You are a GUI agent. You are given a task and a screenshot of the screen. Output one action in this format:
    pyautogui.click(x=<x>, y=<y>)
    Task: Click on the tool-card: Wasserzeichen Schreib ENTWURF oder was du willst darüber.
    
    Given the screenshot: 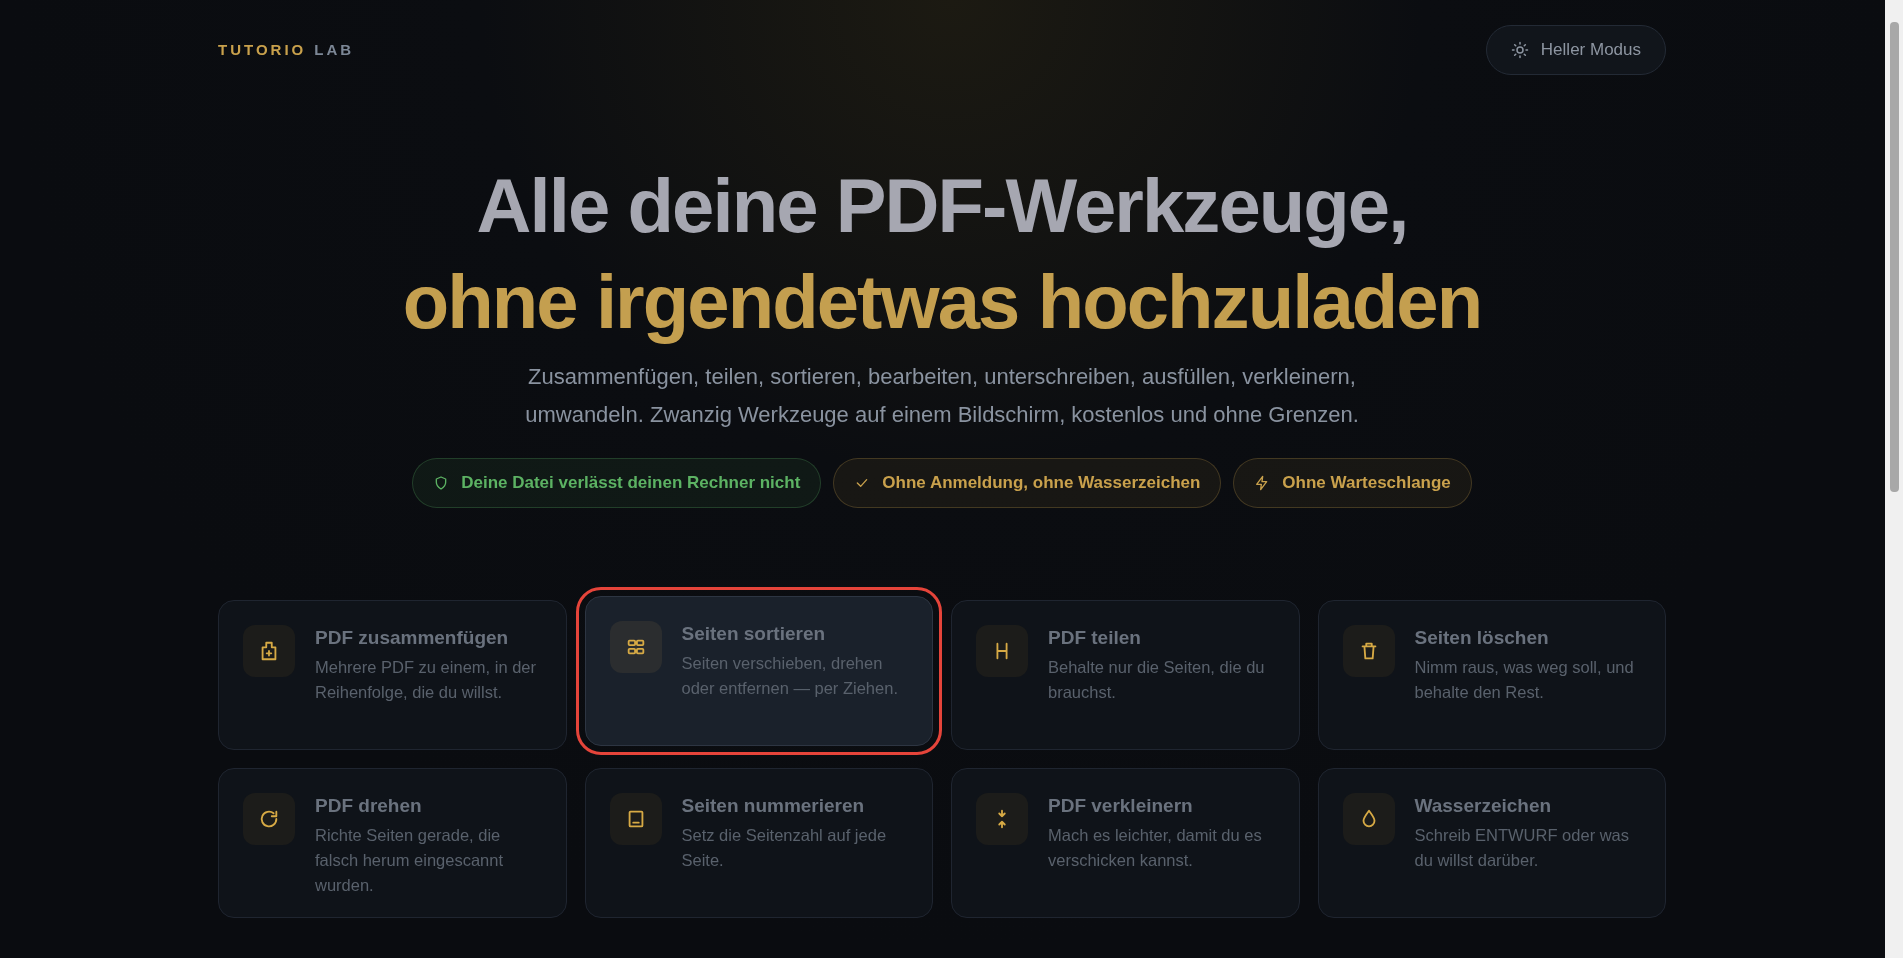 What is the action you would take?
    pyautogui.click(x=1491, y=843)
    